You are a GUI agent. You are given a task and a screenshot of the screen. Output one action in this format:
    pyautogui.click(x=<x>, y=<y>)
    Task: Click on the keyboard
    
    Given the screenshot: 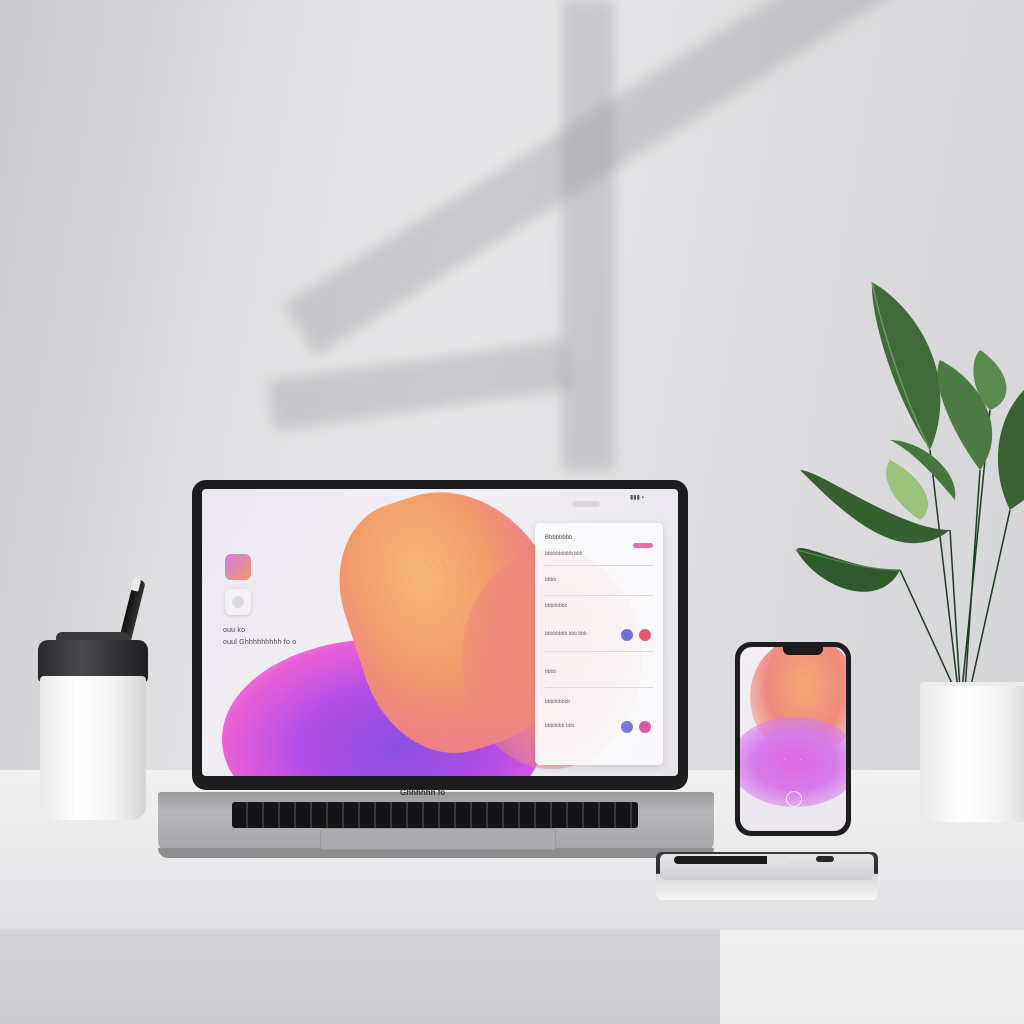 What is the action you would take?
    pyautogui.click(x=435, y=815)
    